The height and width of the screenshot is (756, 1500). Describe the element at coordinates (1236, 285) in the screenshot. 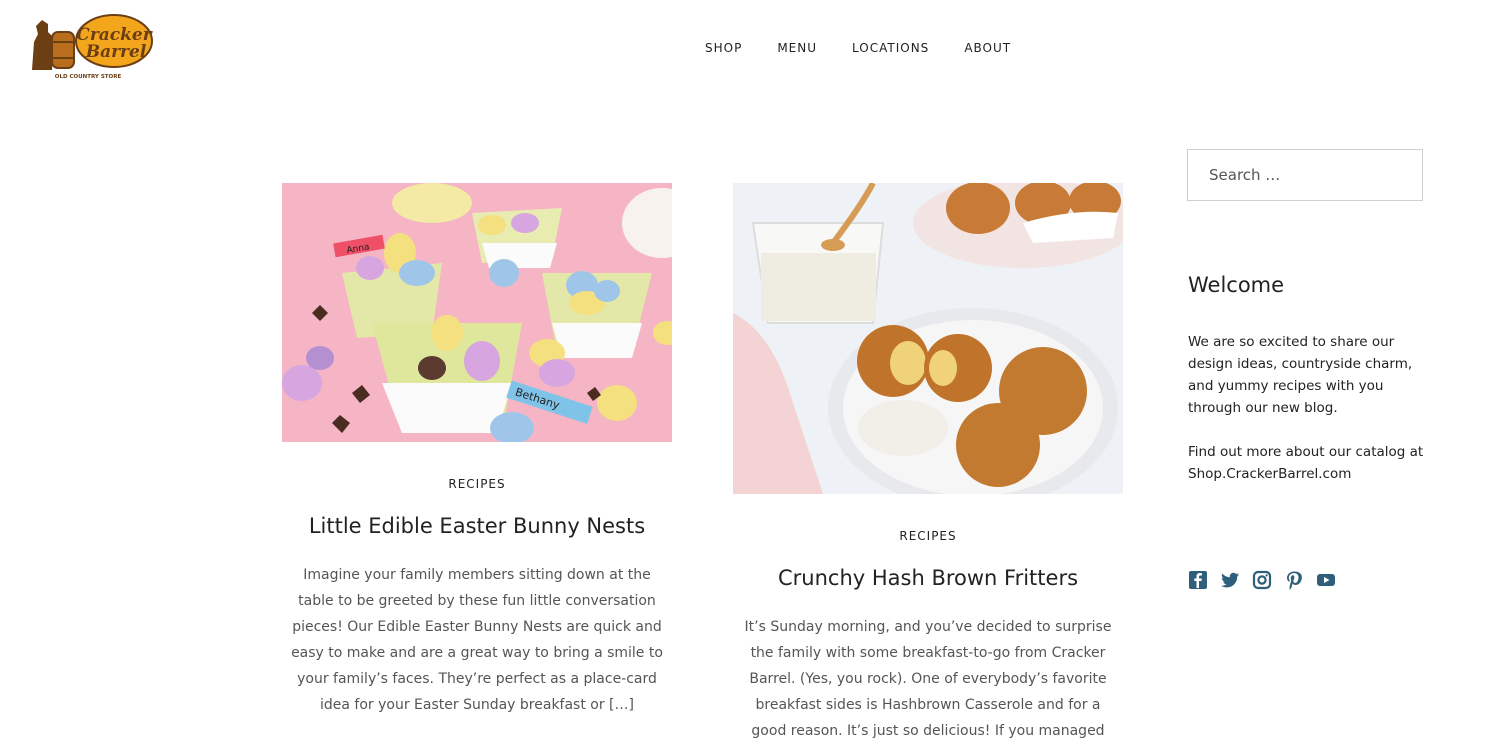

I see `welcome-title: Welcome` at that location.